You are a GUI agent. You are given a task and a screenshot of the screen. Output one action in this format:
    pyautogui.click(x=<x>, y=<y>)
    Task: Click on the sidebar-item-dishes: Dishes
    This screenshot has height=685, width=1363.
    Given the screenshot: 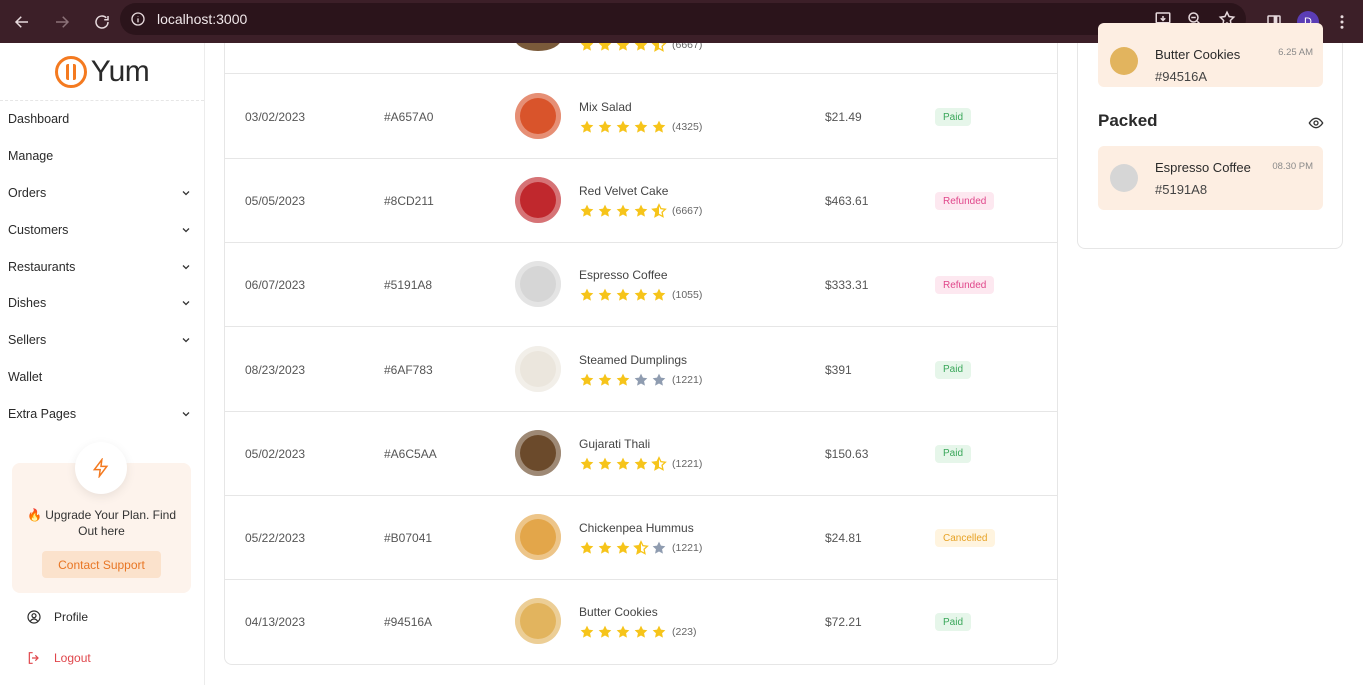 What is the action you would take?
    pyautogui.click(x=102, y=303)
    